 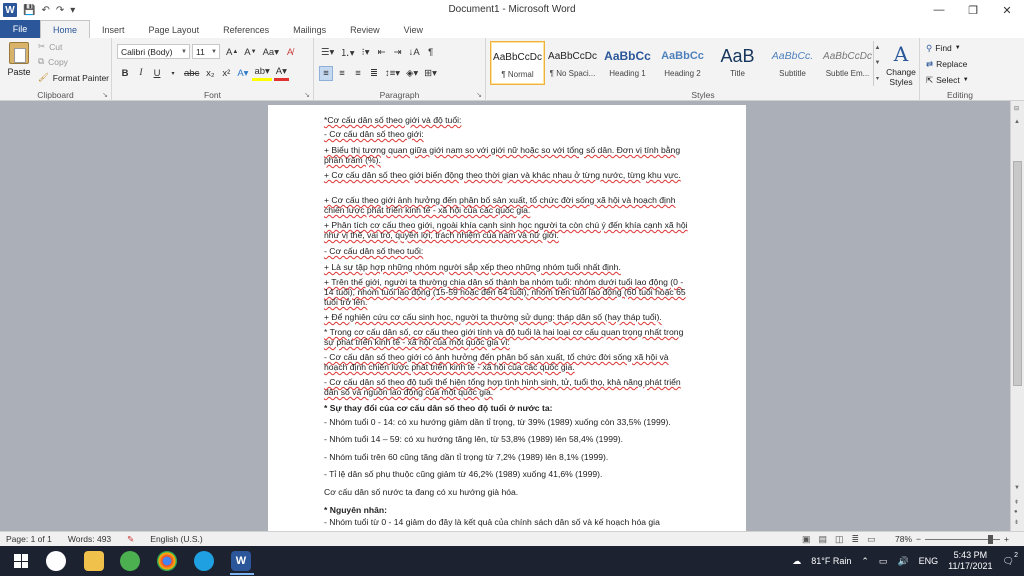 What do you see at coordinates (250, 52) in the screenshot?
I see `shrink-font-icon: A ▼` at bounding box center [250, 52].